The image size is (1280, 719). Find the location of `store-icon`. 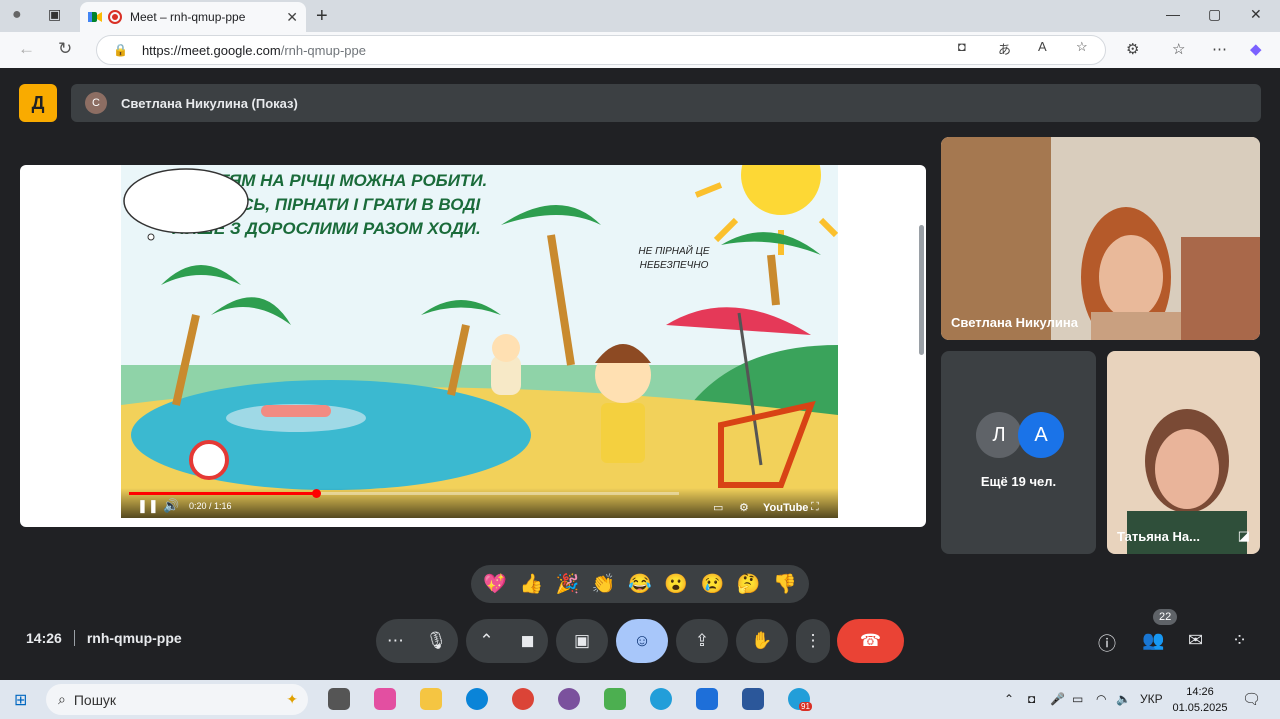

store-icon is located at coordinates (615, 699).